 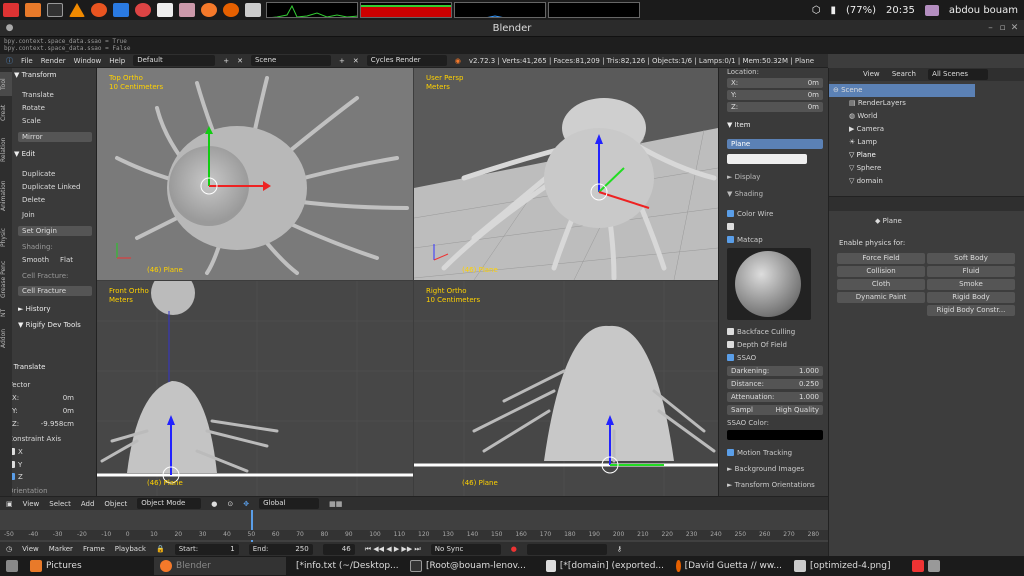 I want to click on set-origin-button: Set Origin, so click(x=55, y=231).